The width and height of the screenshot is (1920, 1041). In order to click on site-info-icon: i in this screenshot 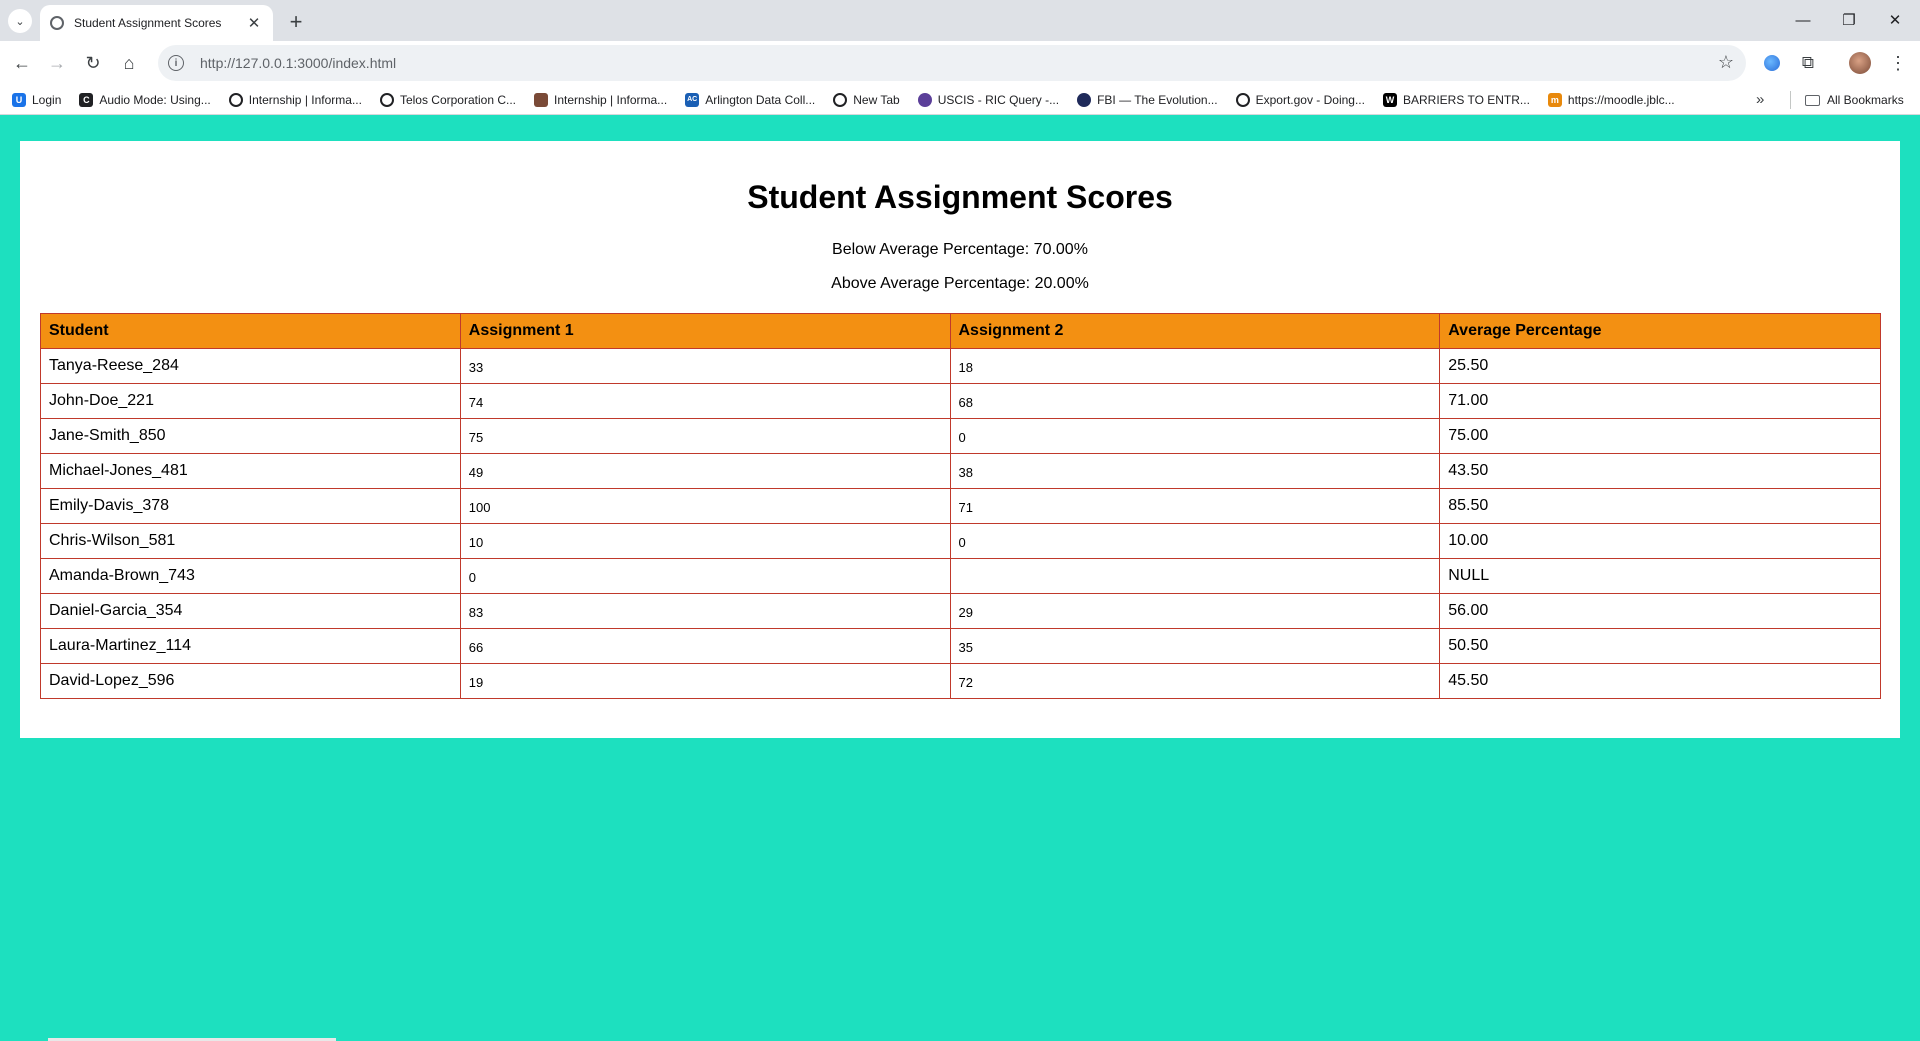, I will do `click(176, 63)`.